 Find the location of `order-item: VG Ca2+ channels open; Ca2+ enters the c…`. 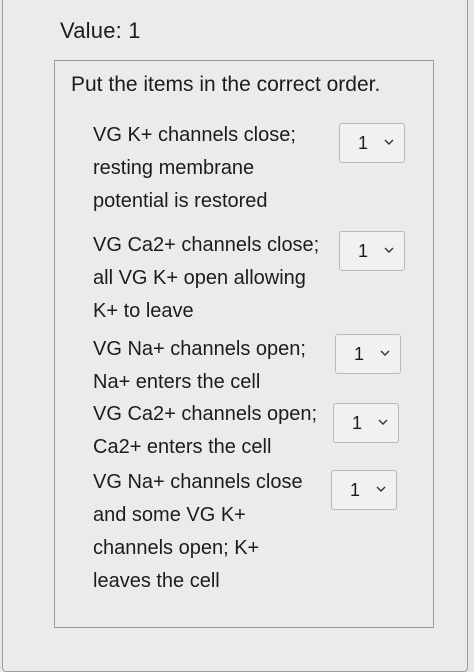

order-item: VG Ca2+ channels open; Ca2+ enters the c… is located at coordinates (208, 431).